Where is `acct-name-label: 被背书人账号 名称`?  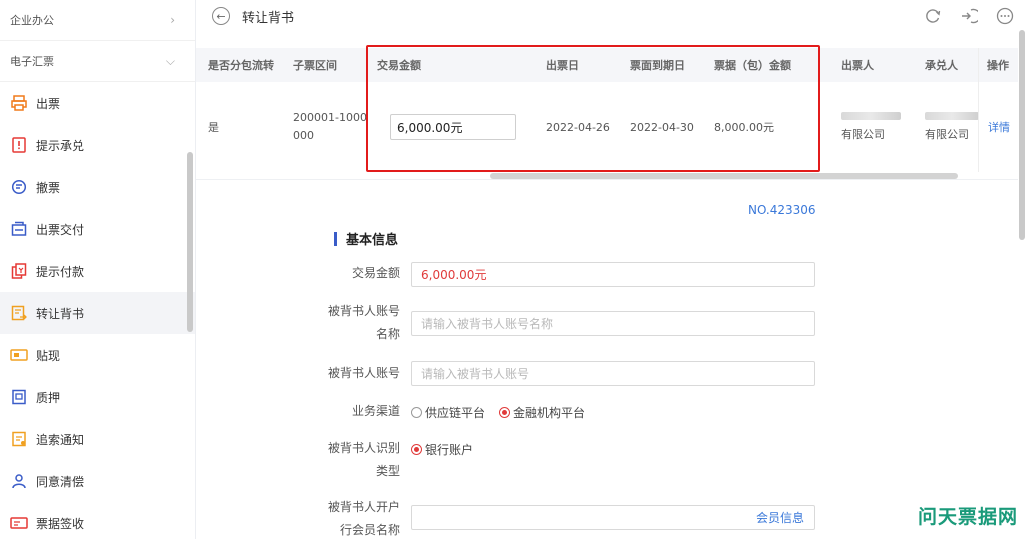 acct-name-label: 被背书人账号 名称 is located at coordinates (360, 323).